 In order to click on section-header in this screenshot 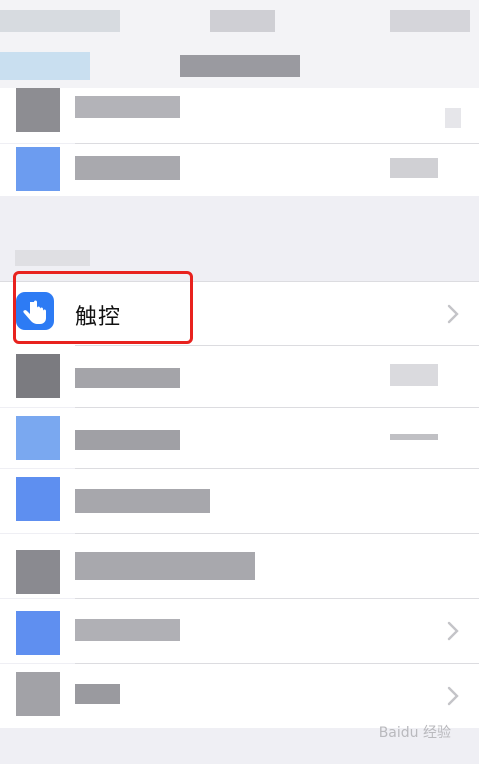, I will do `click(52, 258)`.